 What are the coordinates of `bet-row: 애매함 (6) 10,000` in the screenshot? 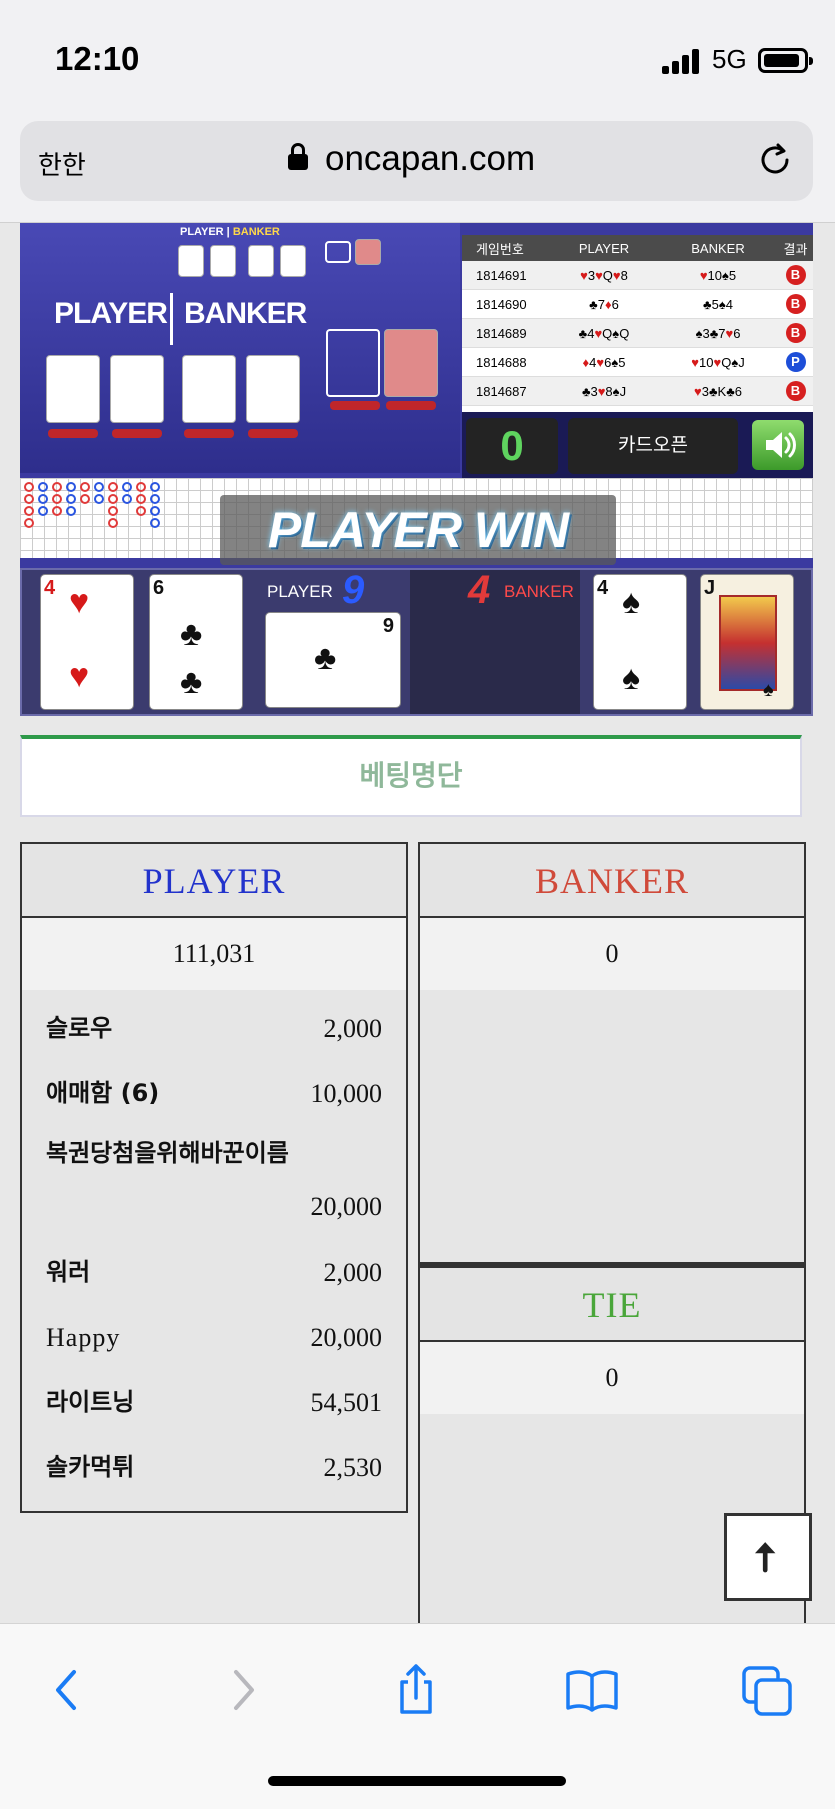 It's located at (214, 1093).